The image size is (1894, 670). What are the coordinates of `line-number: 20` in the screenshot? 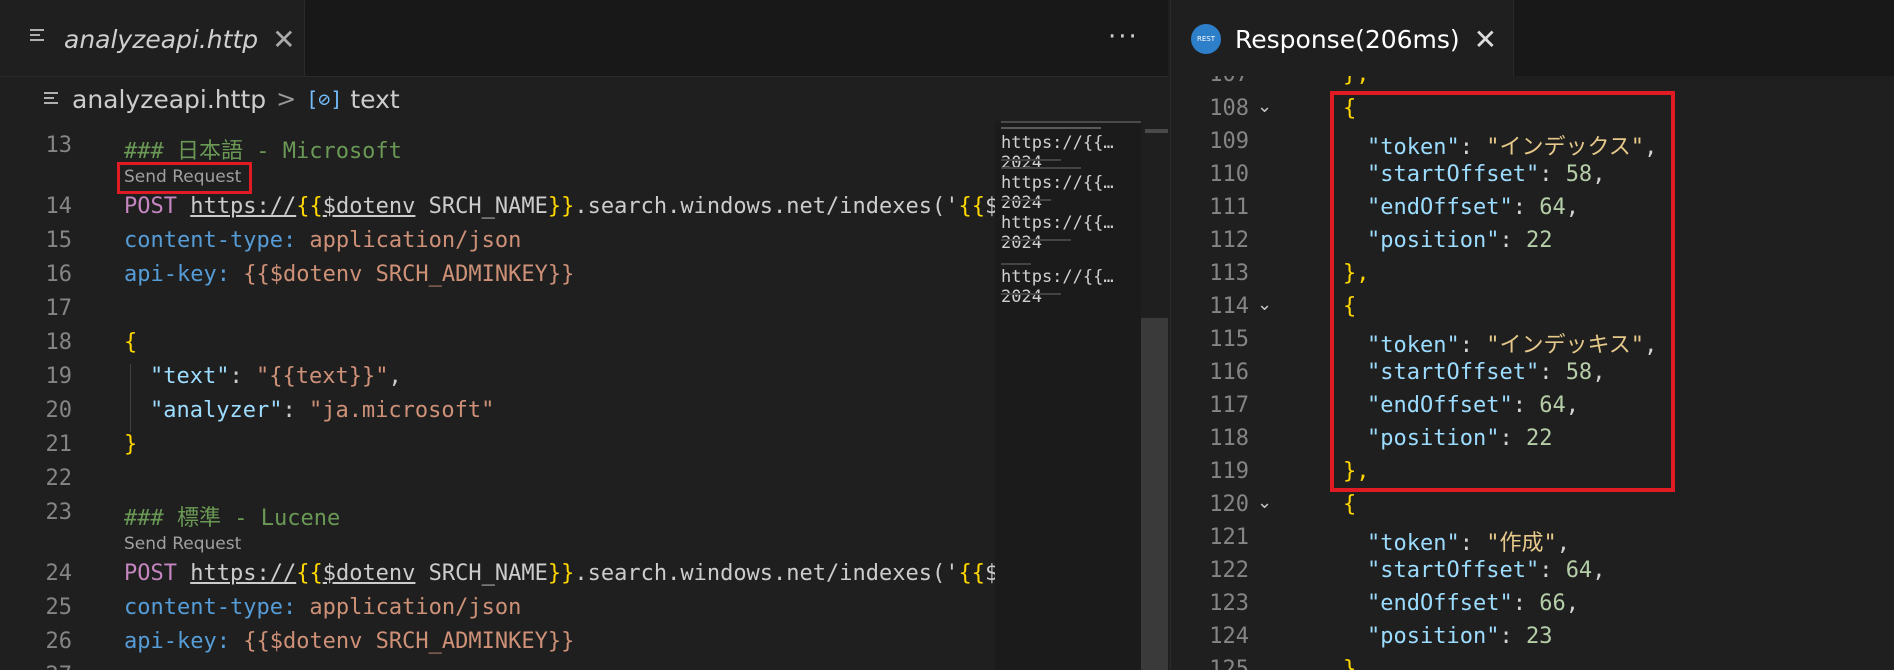 It's located at (59, 410).